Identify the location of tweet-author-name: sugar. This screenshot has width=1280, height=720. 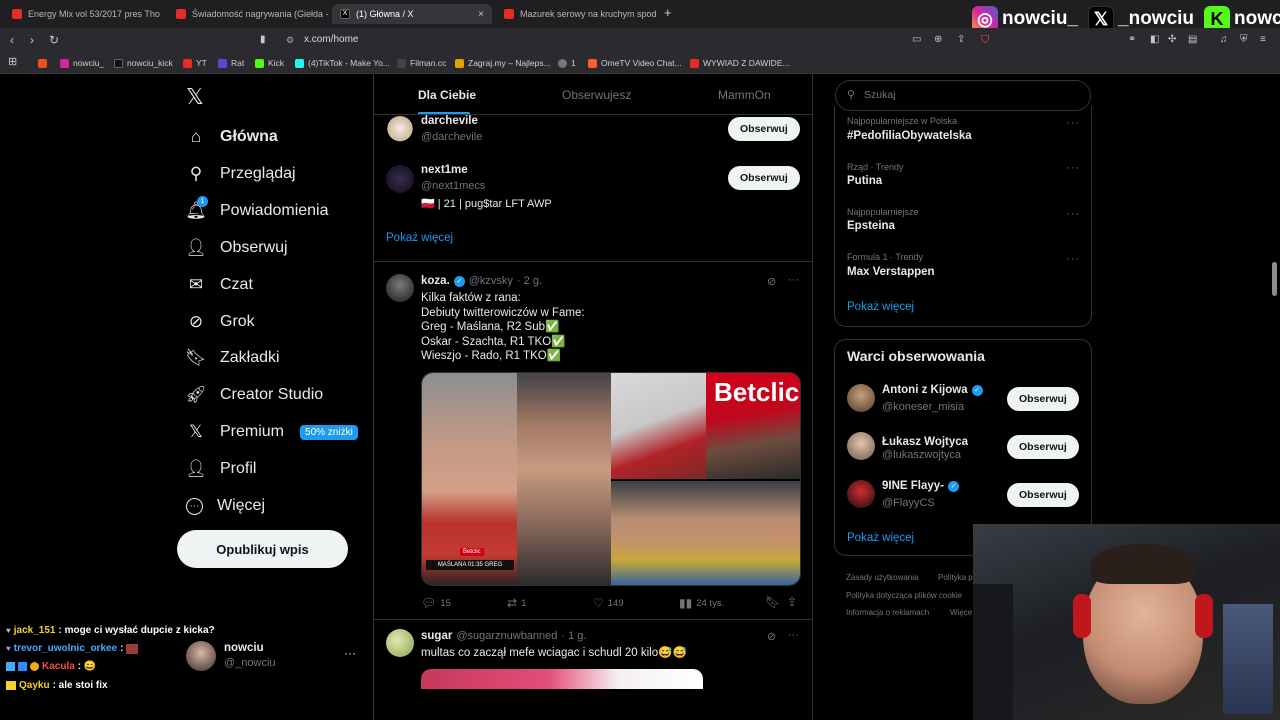
(436, 636).